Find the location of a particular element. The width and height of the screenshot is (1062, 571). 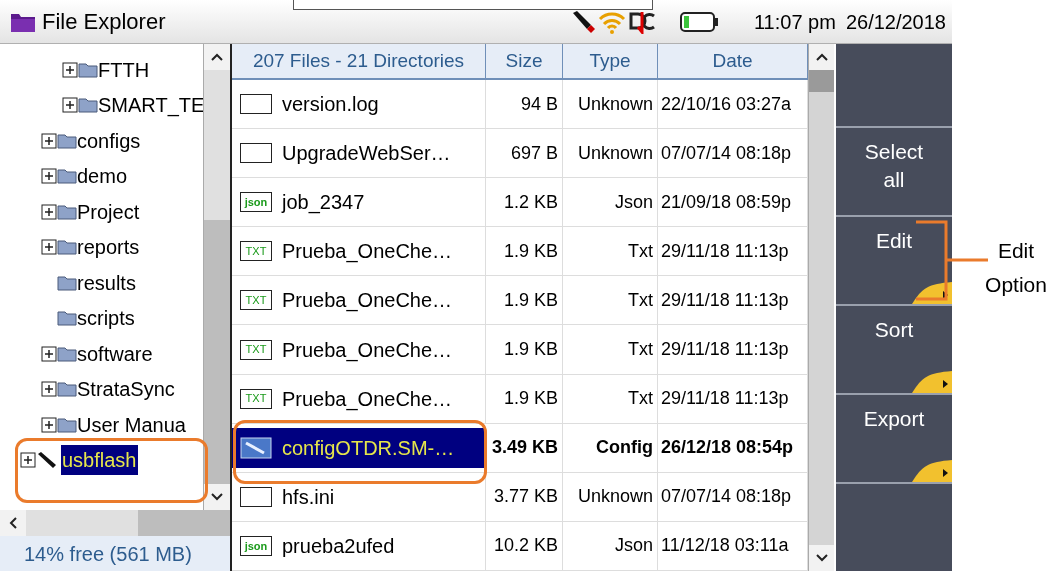

battery-icon is located at coordinates (700, 21).